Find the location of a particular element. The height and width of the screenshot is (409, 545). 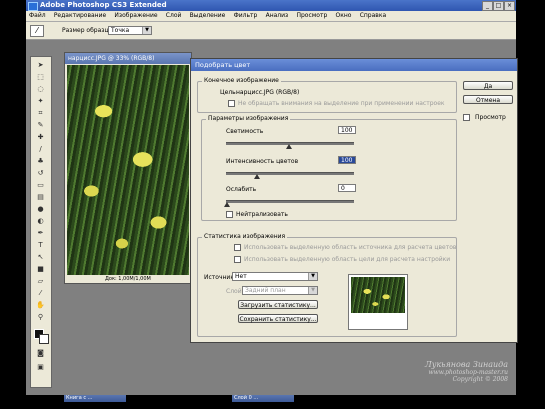

hand-tool-icon: ✋ is located at coordinates (40, 305).